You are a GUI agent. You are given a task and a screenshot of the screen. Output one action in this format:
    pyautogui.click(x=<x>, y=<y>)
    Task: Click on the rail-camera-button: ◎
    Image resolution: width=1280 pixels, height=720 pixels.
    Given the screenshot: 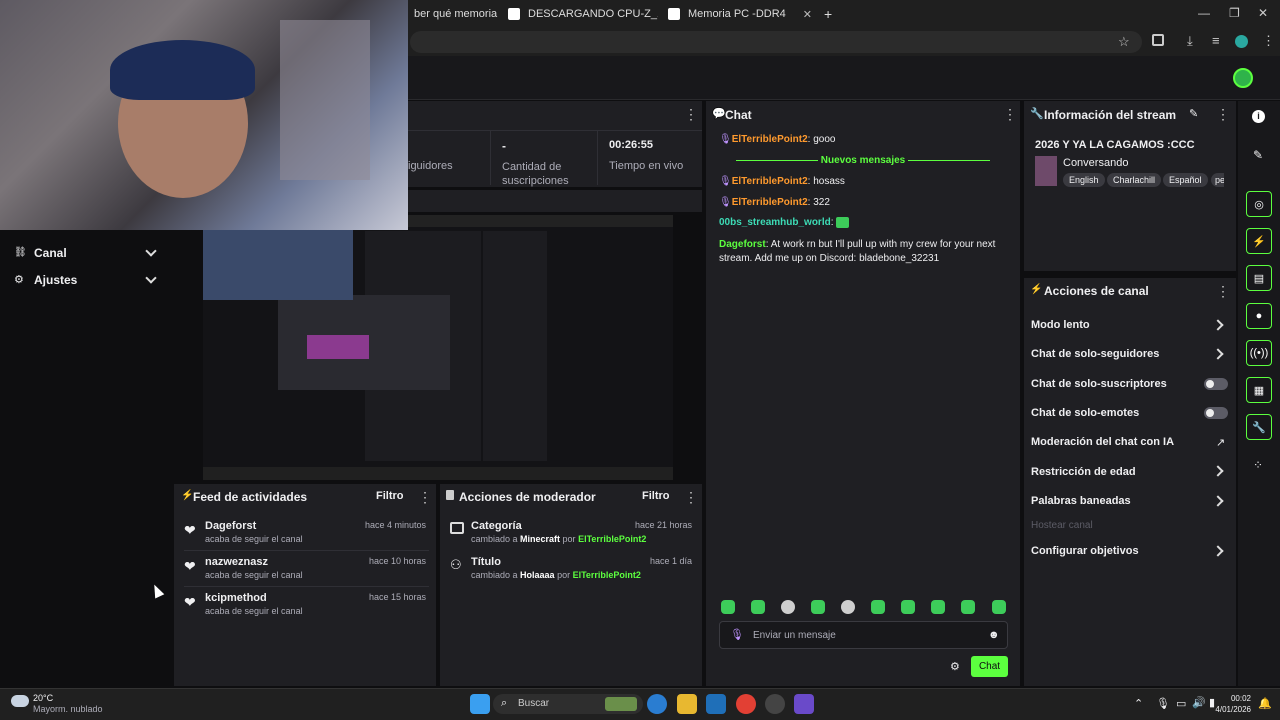 What is the action you would take?
    pyautogui.click(x=1259, y=204)
    